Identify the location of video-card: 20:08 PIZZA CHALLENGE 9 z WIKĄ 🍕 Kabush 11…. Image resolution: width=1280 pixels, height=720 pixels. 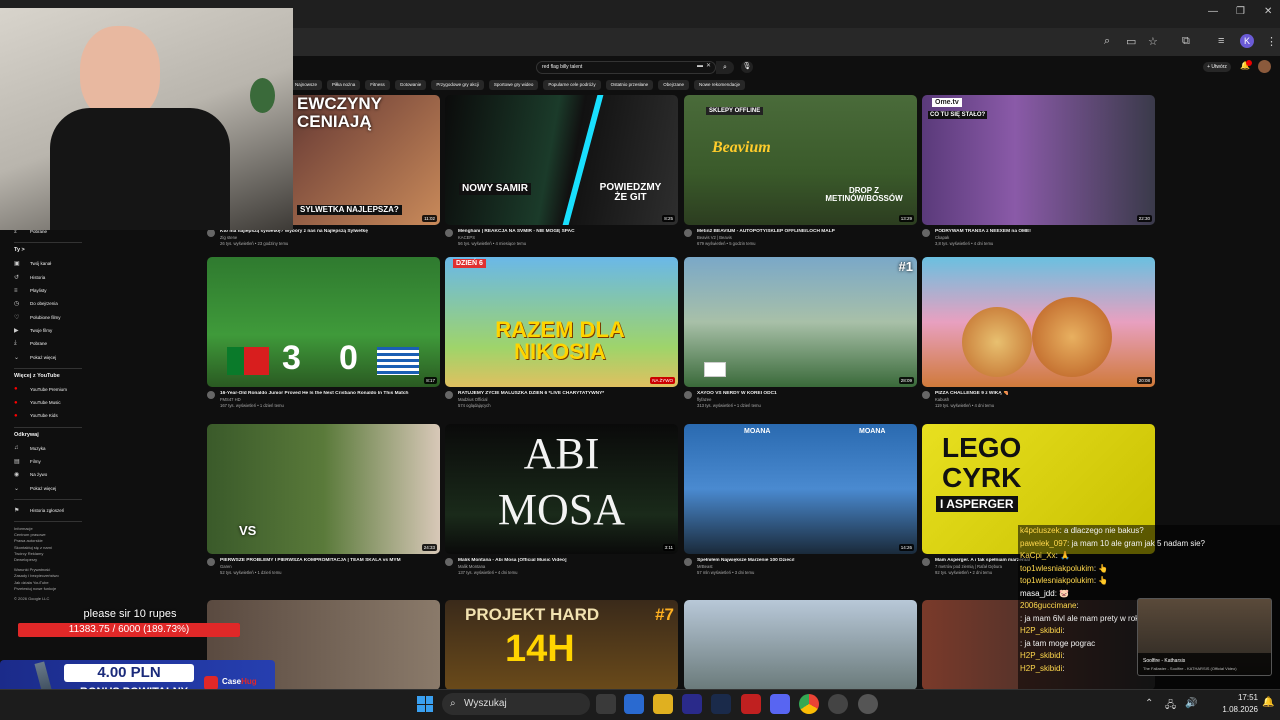
(1038, 333).